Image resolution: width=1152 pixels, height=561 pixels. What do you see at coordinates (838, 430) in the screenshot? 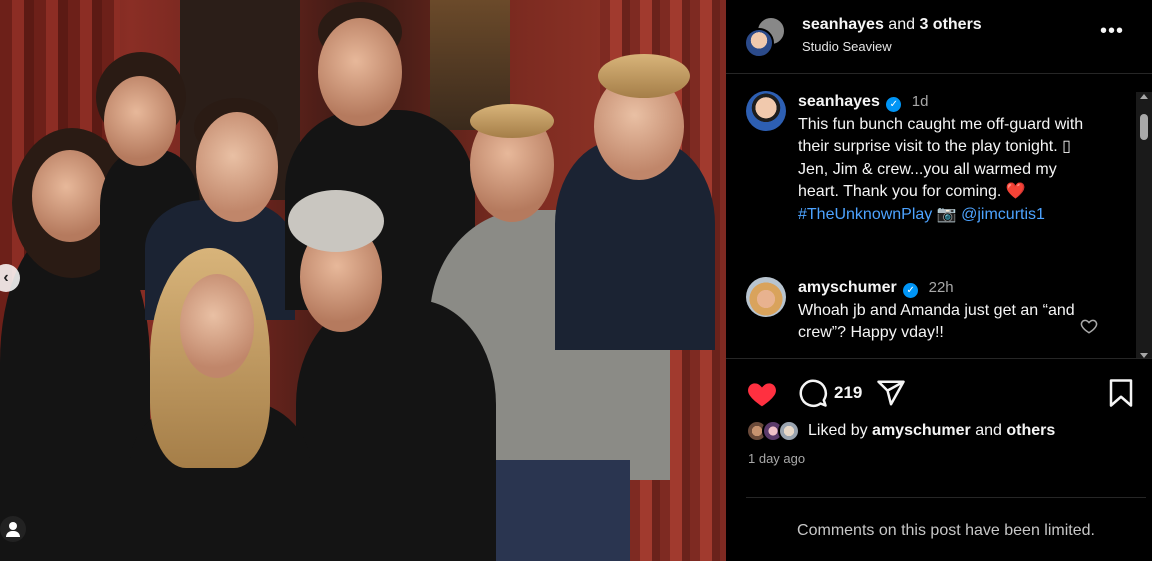
I see `liked-by-prefix: Liked by` at bounding box center [838, 430].